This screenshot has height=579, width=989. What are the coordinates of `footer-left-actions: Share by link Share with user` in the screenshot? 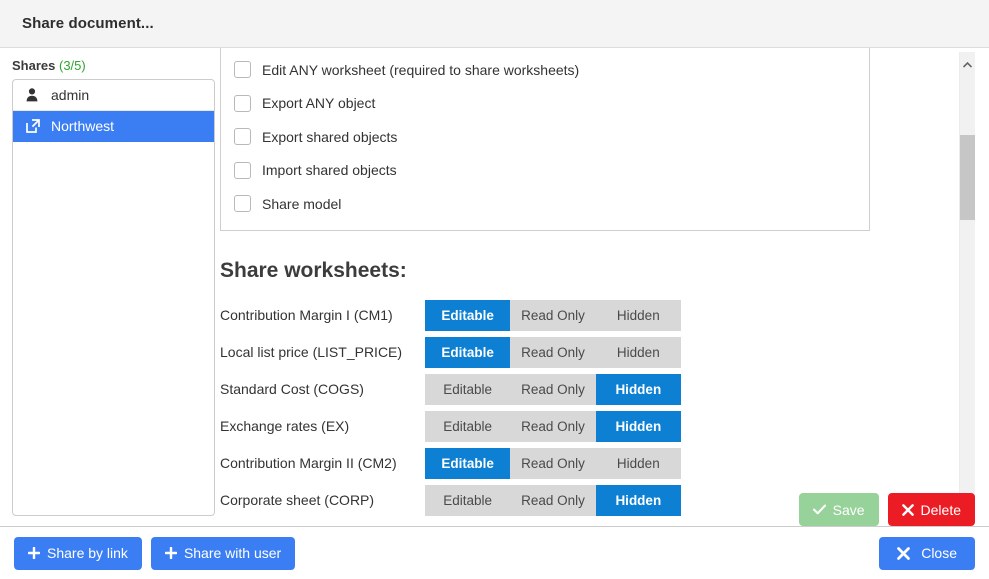 It's located at (155, 553).